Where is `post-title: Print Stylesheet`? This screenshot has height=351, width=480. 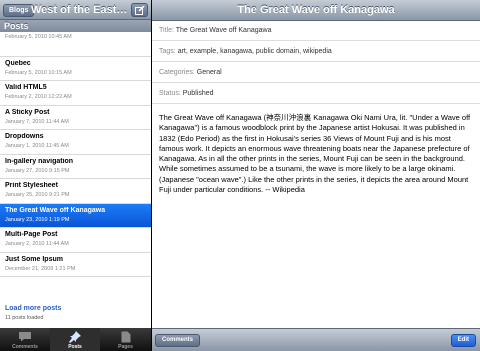 post-title: Print Stylesheet is located at coordinates (31, 185).